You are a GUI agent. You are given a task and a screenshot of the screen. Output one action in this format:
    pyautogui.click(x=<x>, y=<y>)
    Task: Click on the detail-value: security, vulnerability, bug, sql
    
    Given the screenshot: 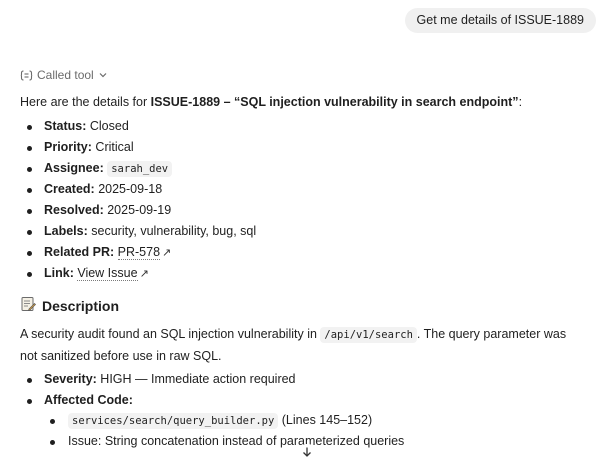 What is the action you would take?
    pyautogui.click(x=174, y=231)
    